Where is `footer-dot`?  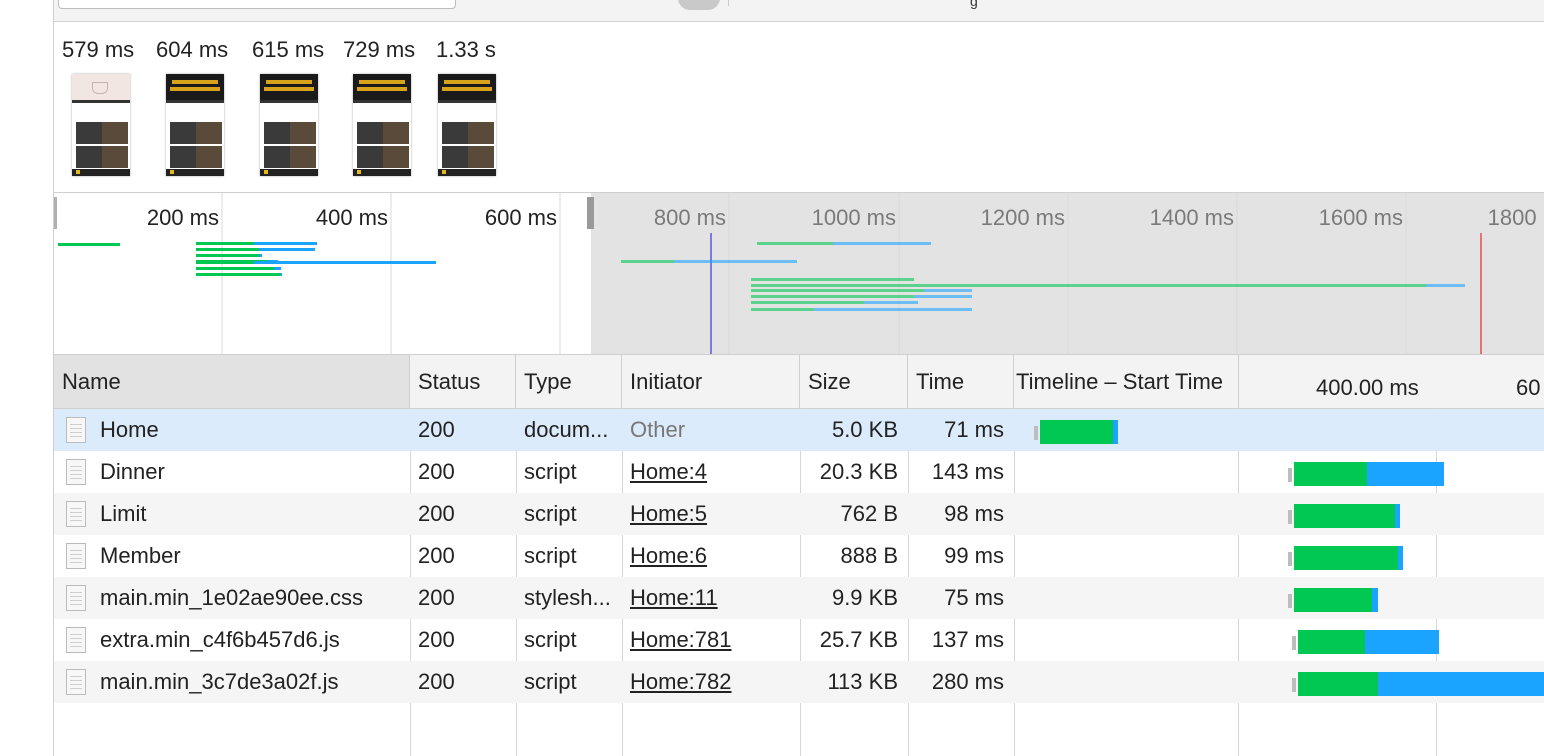 footer-dot is located at coordinates (172, 172).